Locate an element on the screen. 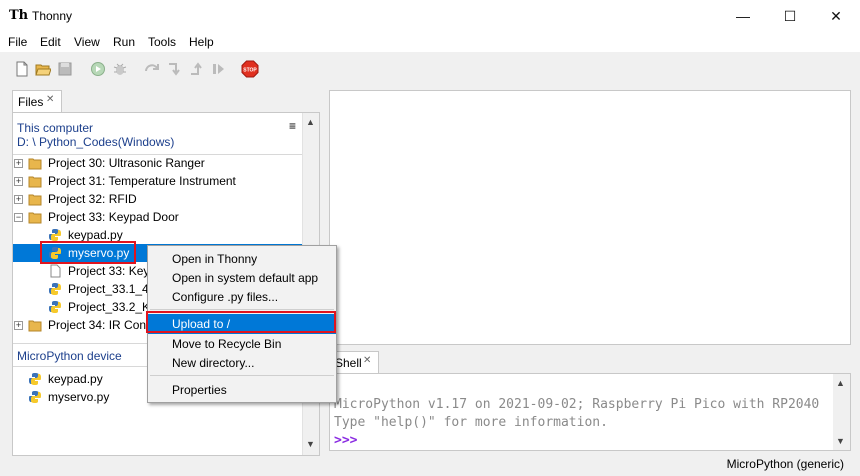 Image resolution: width=860 pixels, height=476 pixels. device-file-label: keypad.py is located at coordinates (75, 379).